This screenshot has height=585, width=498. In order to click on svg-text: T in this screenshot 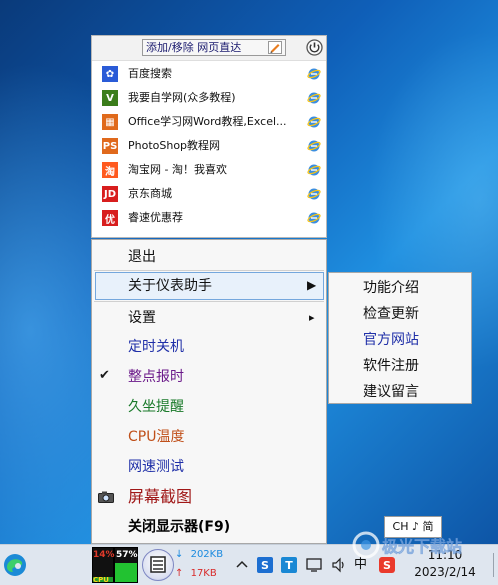, I will do `click(289, 565)`.